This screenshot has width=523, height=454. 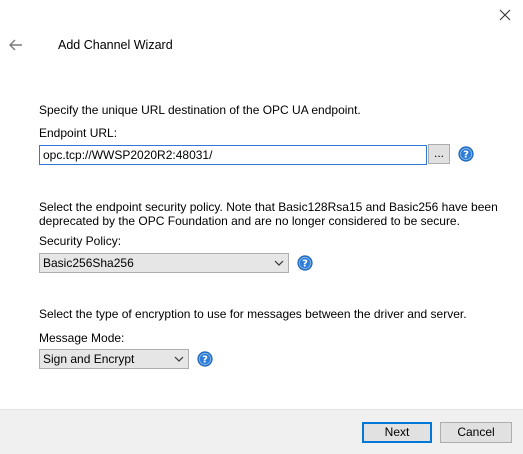 I want to click on close-button, so click(x=505, y=15).